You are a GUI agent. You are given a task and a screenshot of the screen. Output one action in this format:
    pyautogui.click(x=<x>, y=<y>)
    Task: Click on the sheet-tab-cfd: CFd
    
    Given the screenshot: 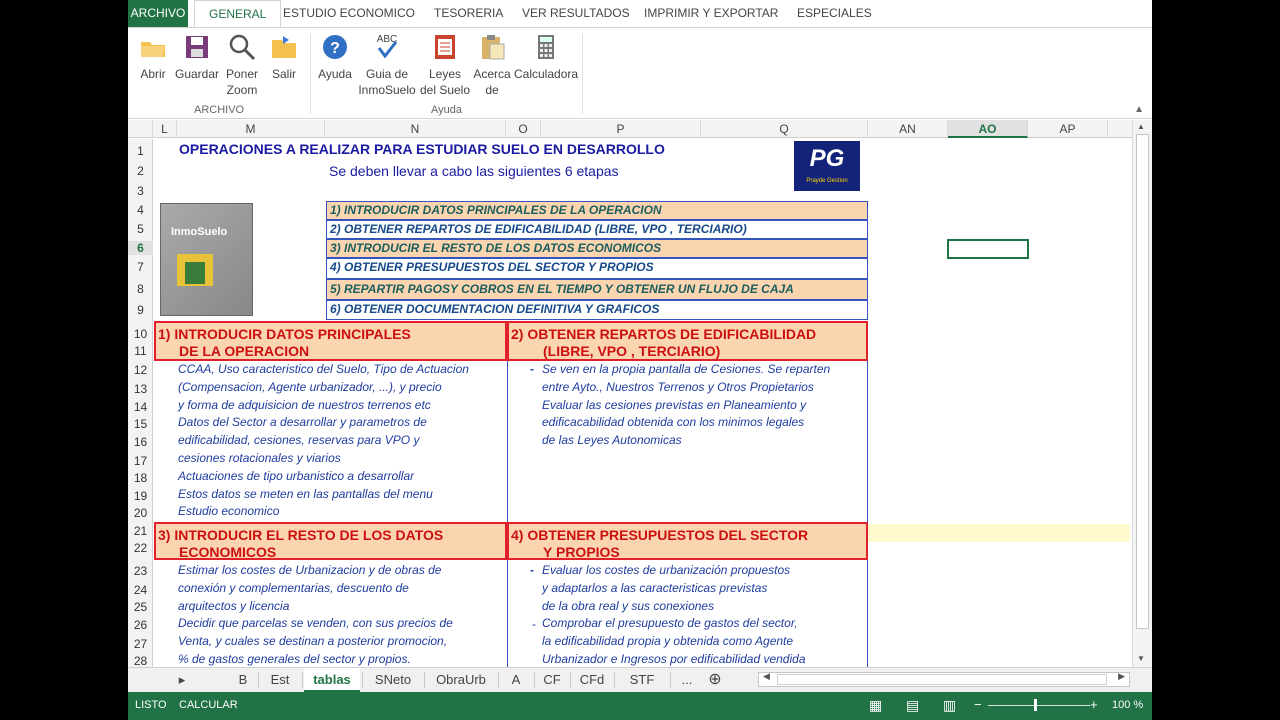 What is the action you would take?
    pyautogui.click(x=592, y=680)
    